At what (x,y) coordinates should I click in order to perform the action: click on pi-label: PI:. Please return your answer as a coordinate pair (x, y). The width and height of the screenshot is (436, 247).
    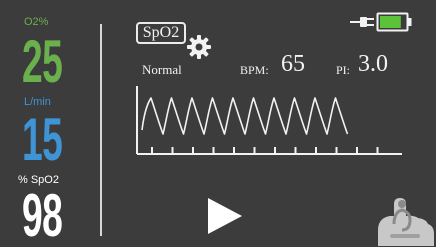
    Looking at the image, I should click on (343, 70).